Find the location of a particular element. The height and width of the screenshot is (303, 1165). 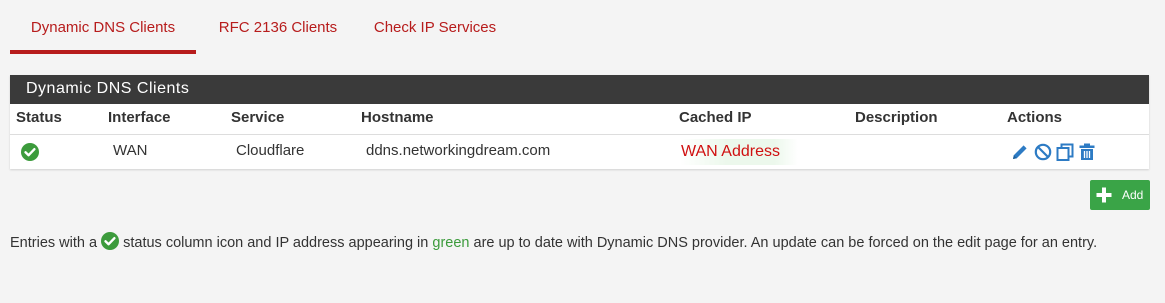

column-header-hostname: Hostname is located at coordinates (397, 117).